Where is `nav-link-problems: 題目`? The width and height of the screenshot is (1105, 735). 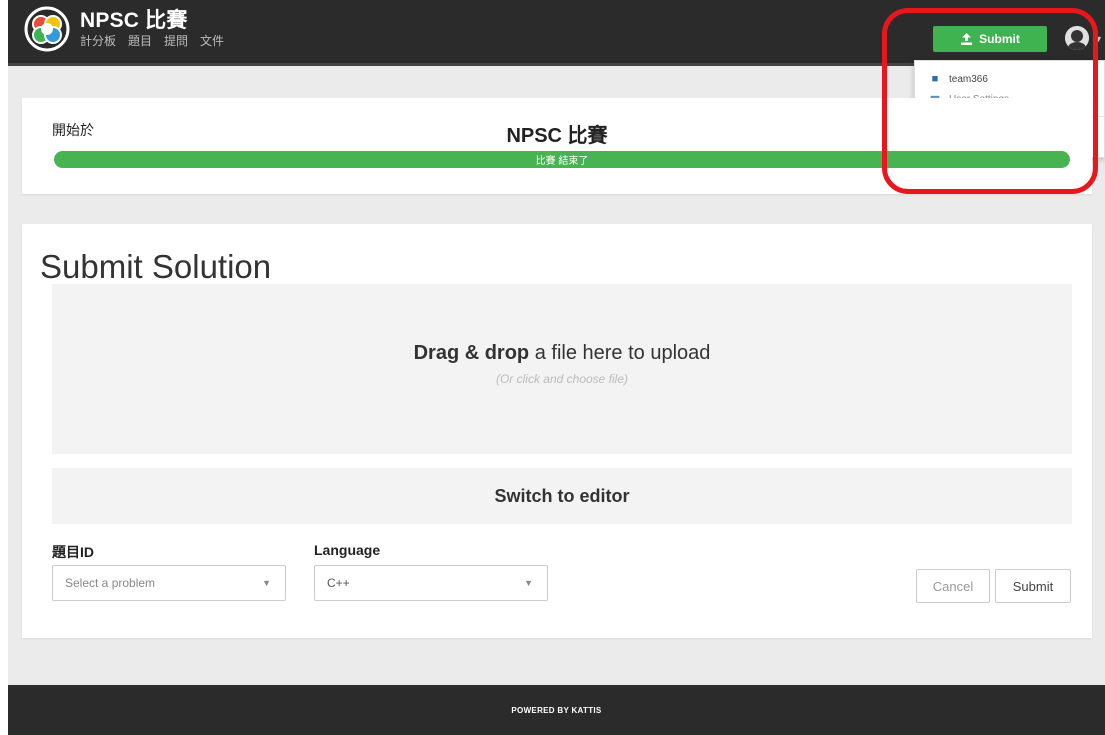
nav-link-problems: 題目 is located at coordinates (140, 40).